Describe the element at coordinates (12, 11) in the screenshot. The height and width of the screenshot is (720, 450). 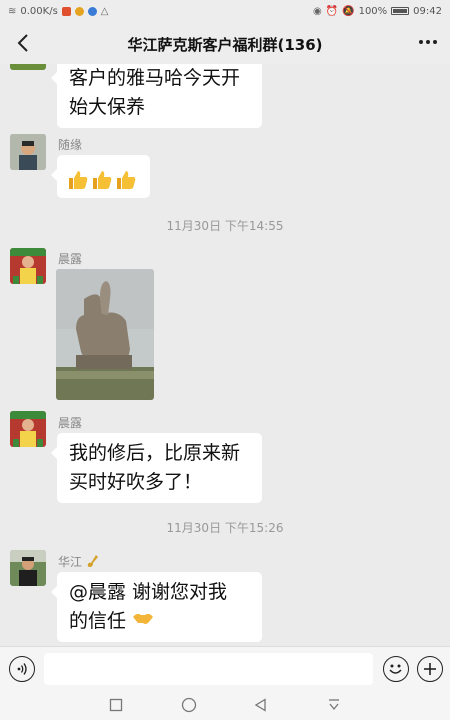
I see `wifi-icon: ≋` at that location.